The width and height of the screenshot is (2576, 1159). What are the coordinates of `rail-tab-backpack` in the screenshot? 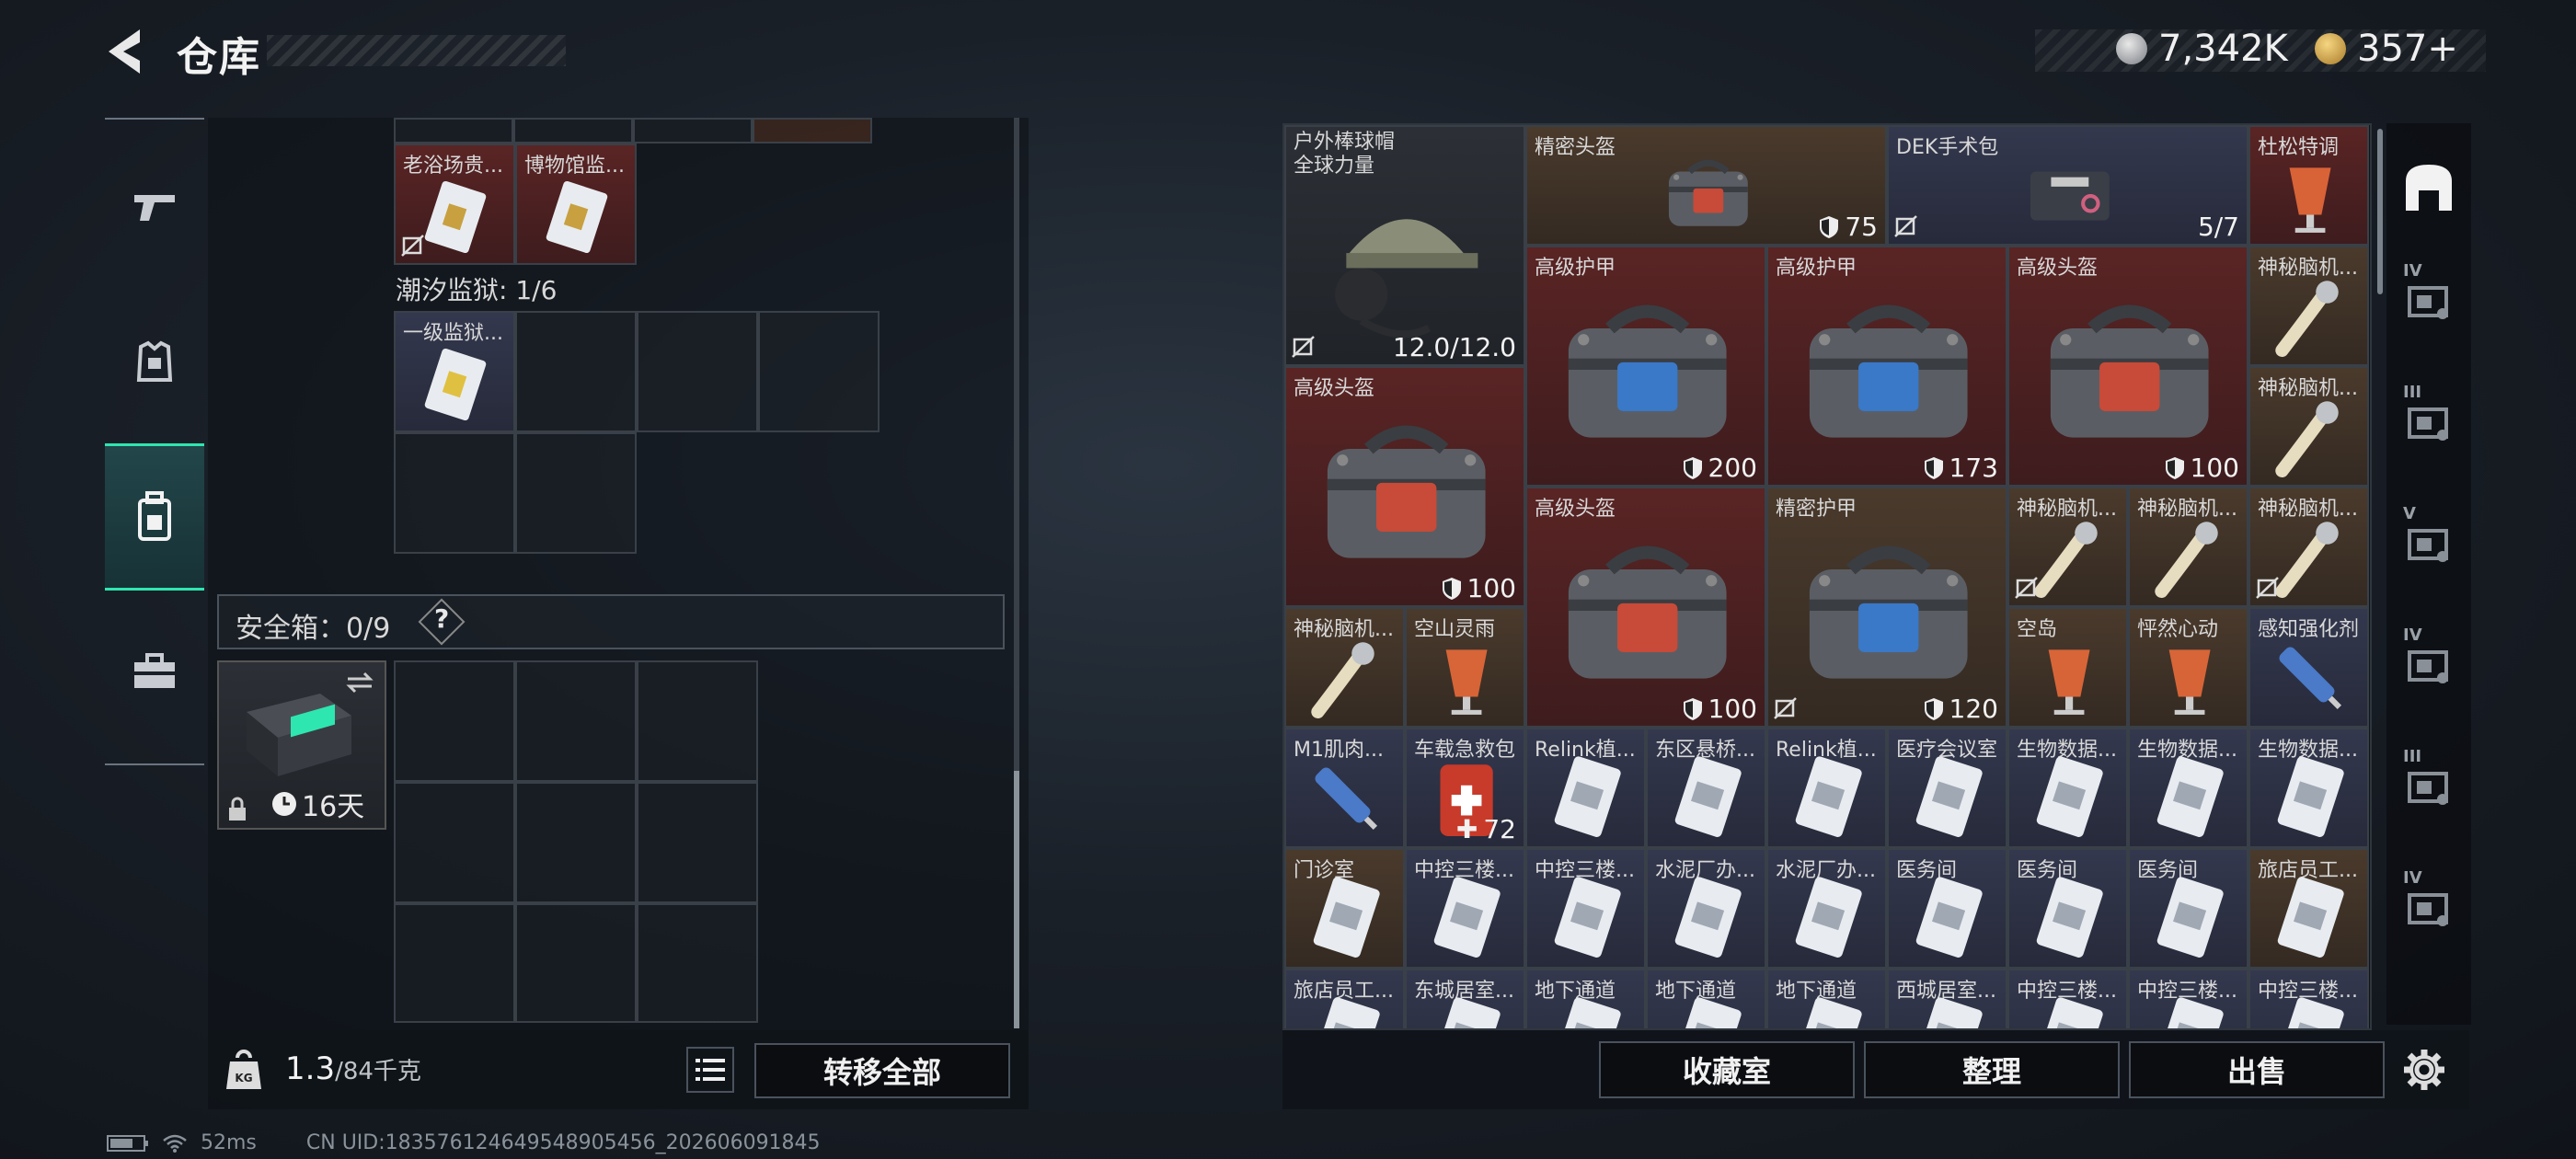 It's located at (154, 517).